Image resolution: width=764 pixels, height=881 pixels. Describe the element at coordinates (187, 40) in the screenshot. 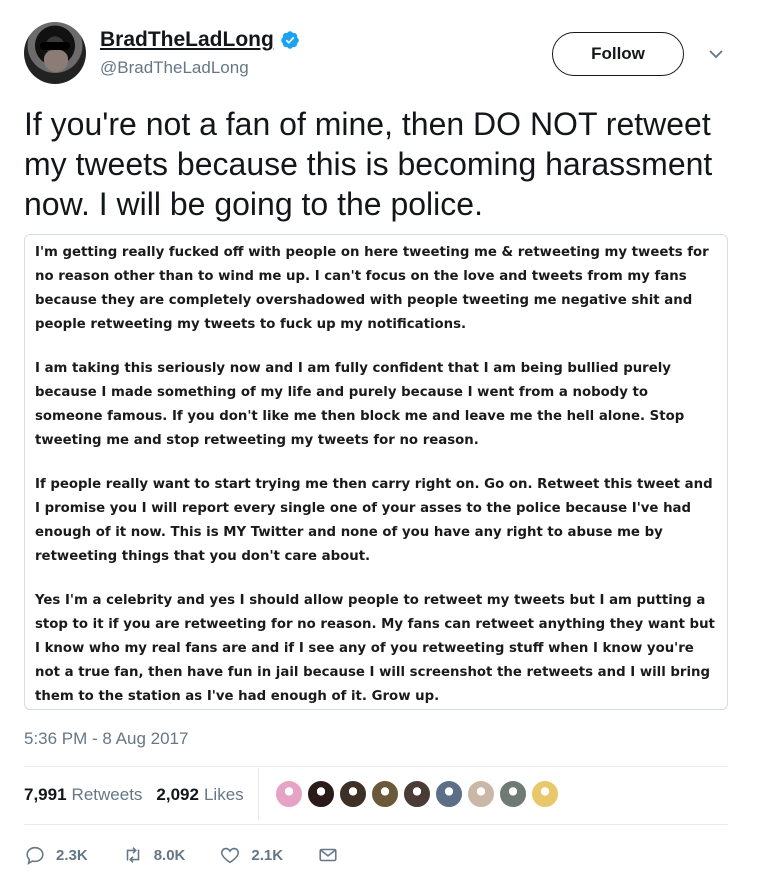

I see `display-name: BradTheLadLong` at that location.